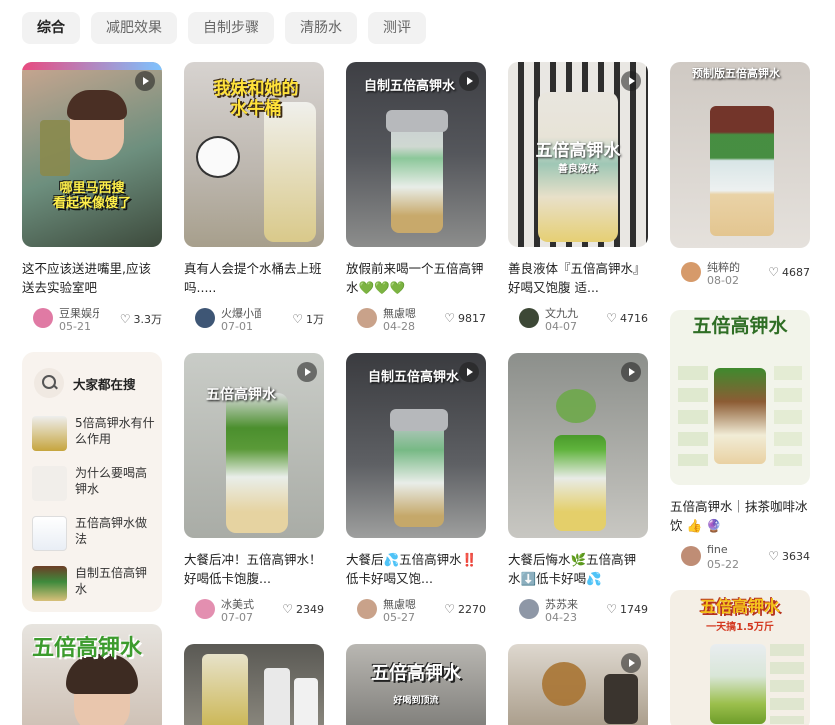 This screenshot has height=725, width=835. What do you see at coordinates (565, 313) in the screenshot?
I see `author-name: 文九九` at bounding box center [565, 313].